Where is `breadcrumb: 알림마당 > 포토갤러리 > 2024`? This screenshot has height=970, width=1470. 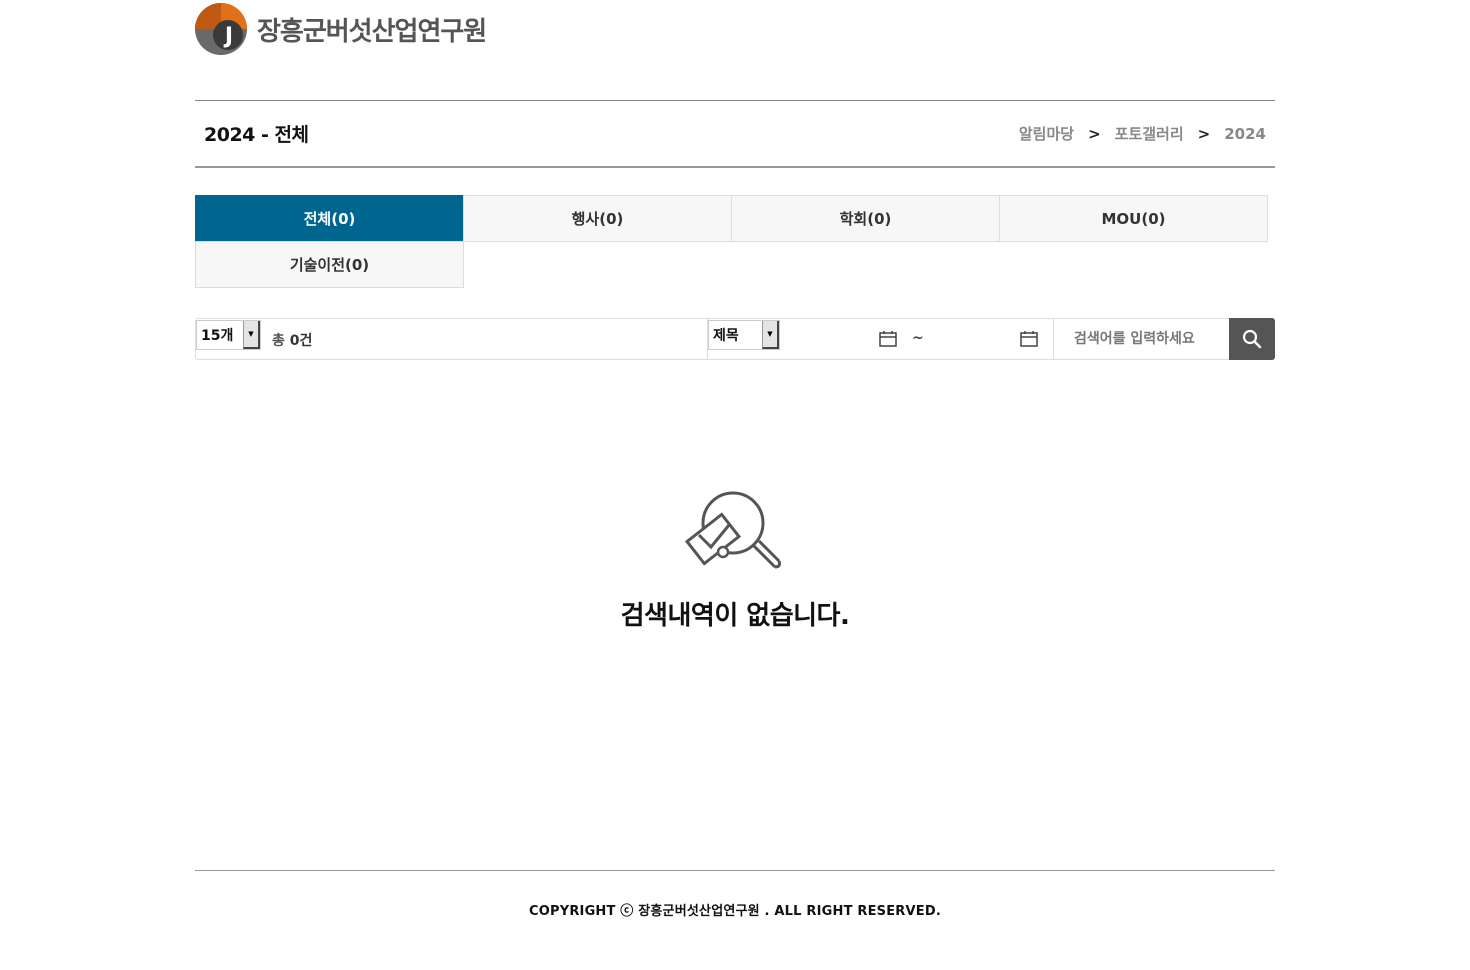
breadcrumb: 알림마당 > 포토갤러리 > 2024 is located at coordinates (1142, 133).